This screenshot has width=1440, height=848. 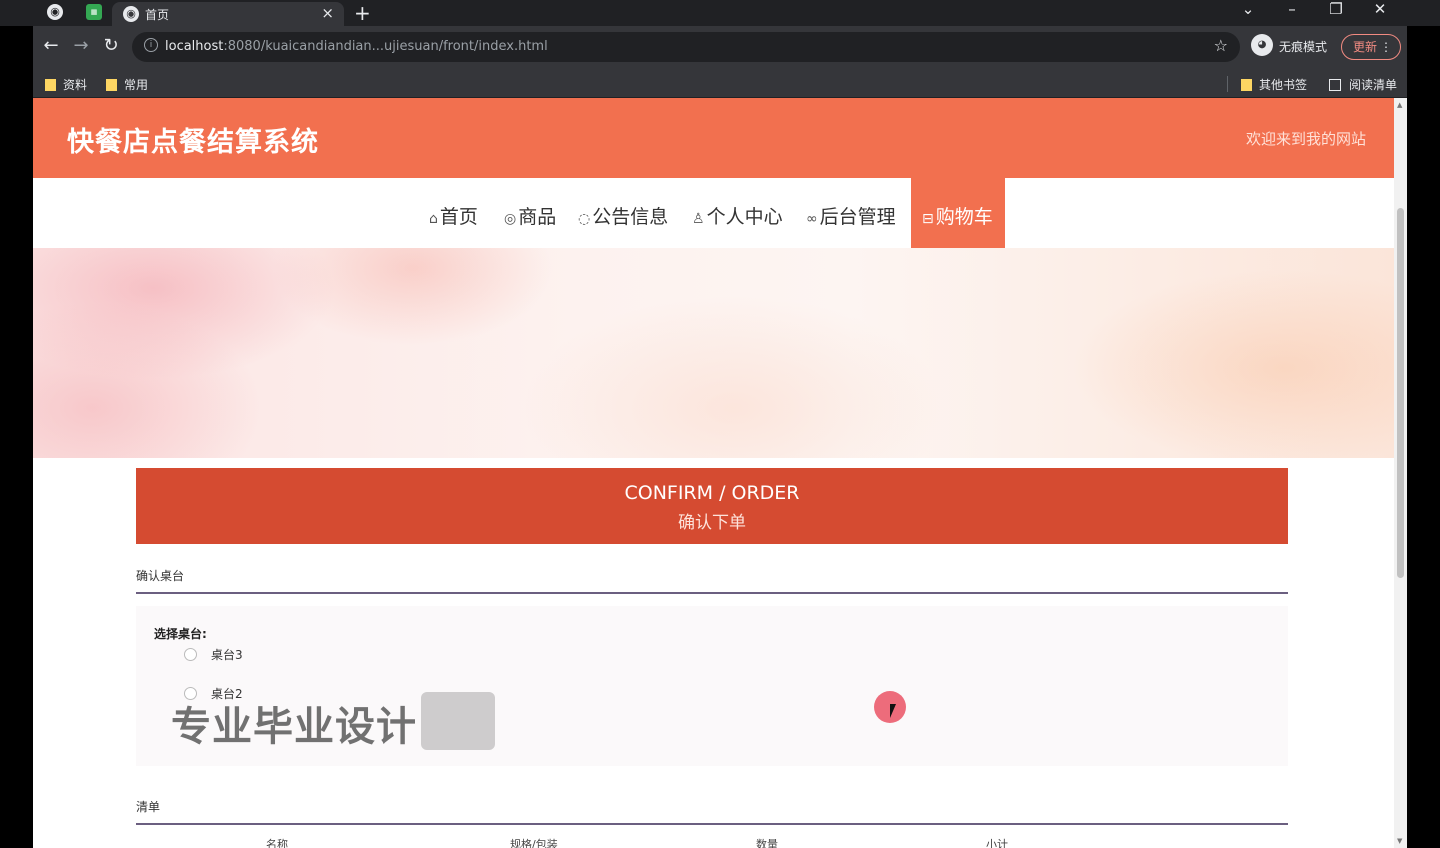 I want to click on bookmark-folder: 资料, so click(x=66, y=84).